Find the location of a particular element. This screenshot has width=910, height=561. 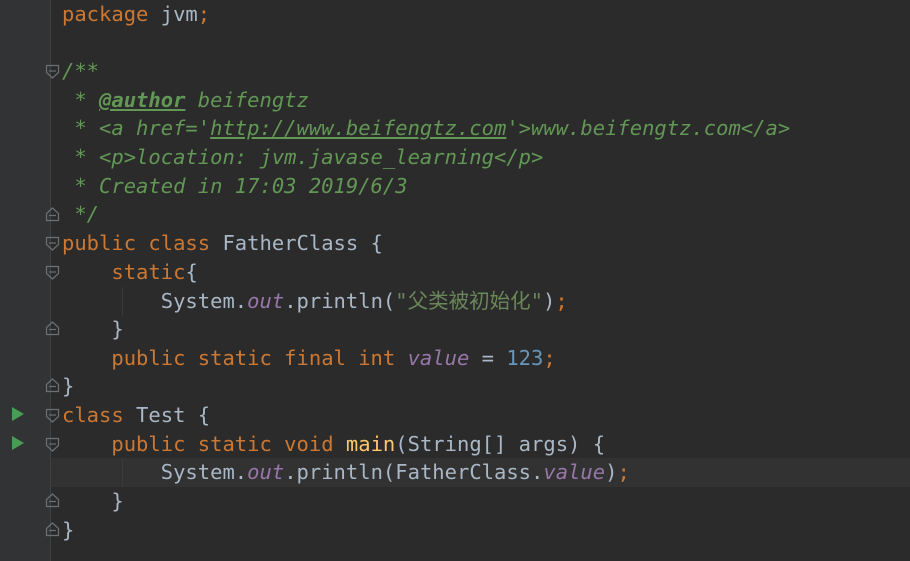

keyword: public static void is located at coordinates (222, 444).